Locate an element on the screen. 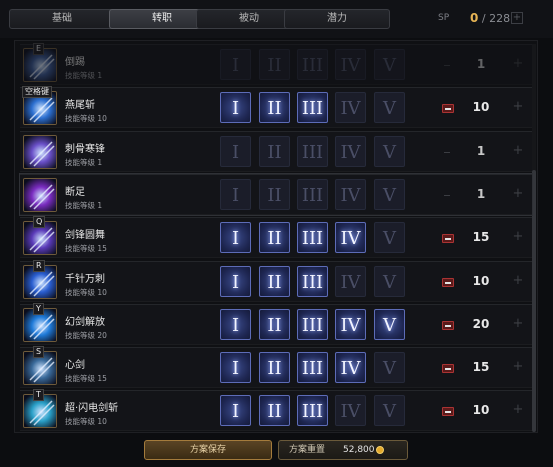  sp-total: 228 is located at coordinates (500, 18).